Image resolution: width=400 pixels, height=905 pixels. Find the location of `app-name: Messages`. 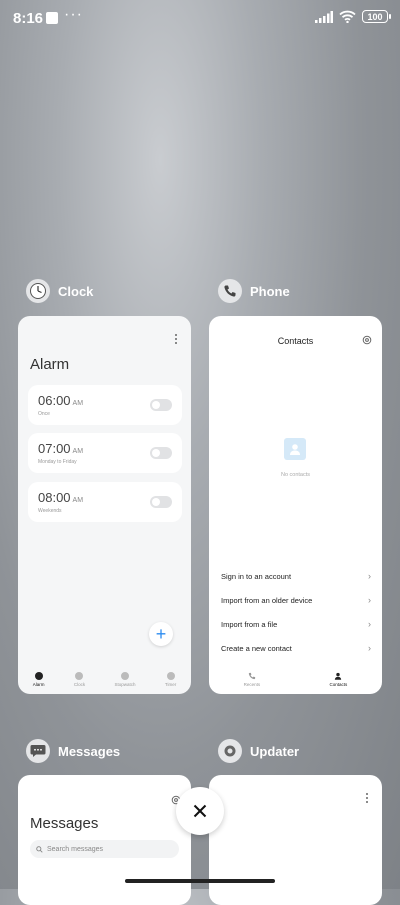

app-name: Messages is located at coordinates (89, 751).